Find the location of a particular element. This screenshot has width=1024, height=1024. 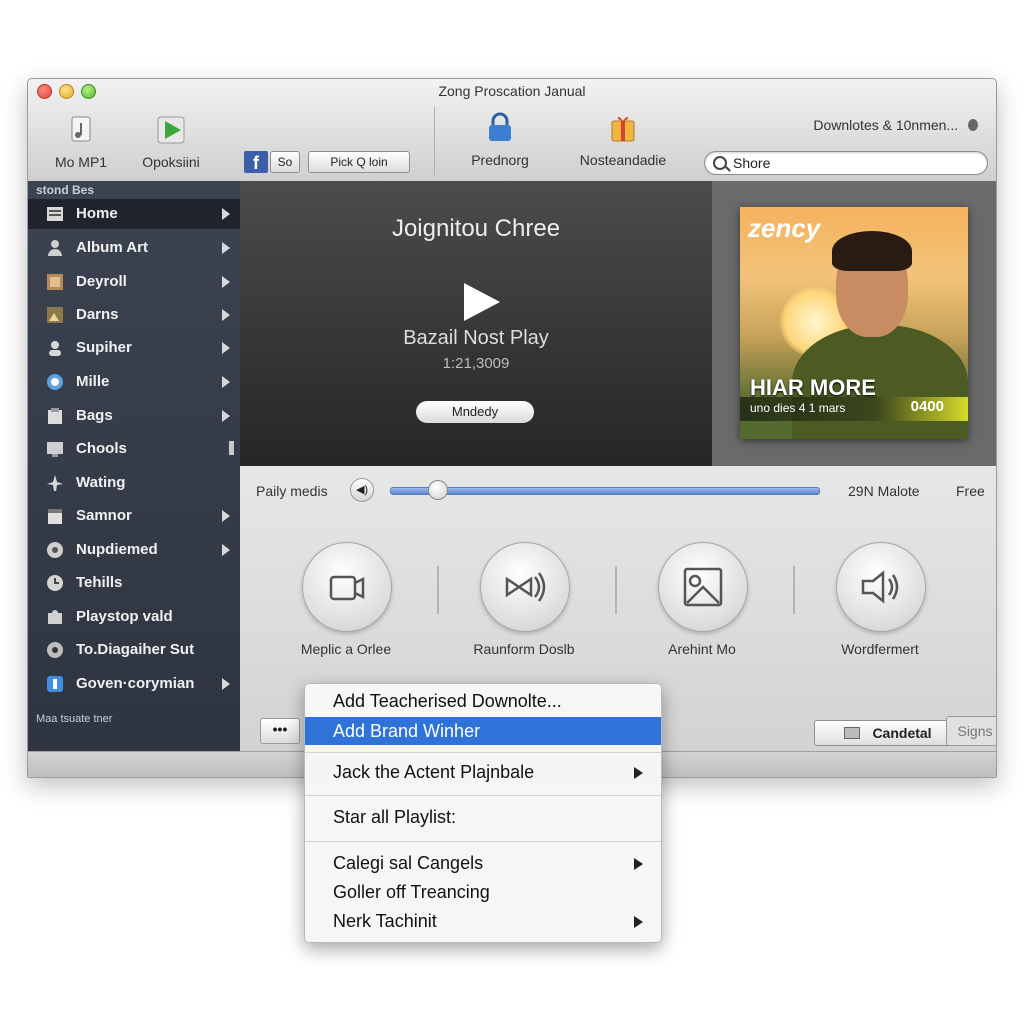

menu-item: Jack the Actent Plajnbale is located at coordinates (483, 772).